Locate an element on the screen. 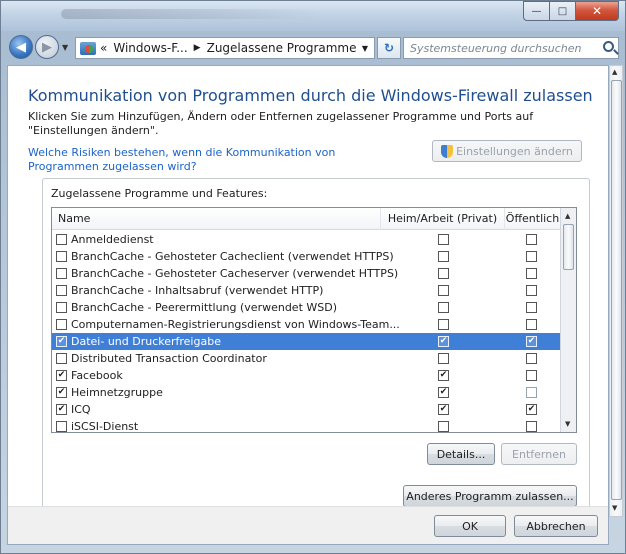 This screenshot has height=554, width=626. program-row: ✔ Heimnetzgruppe ✔ is located at coordinates (306, 392).